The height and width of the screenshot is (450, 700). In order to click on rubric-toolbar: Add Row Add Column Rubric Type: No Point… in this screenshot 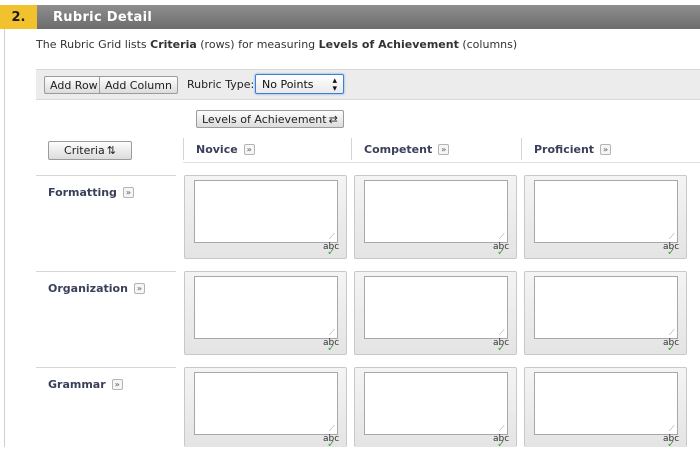, I will do `click(368, 84)`.